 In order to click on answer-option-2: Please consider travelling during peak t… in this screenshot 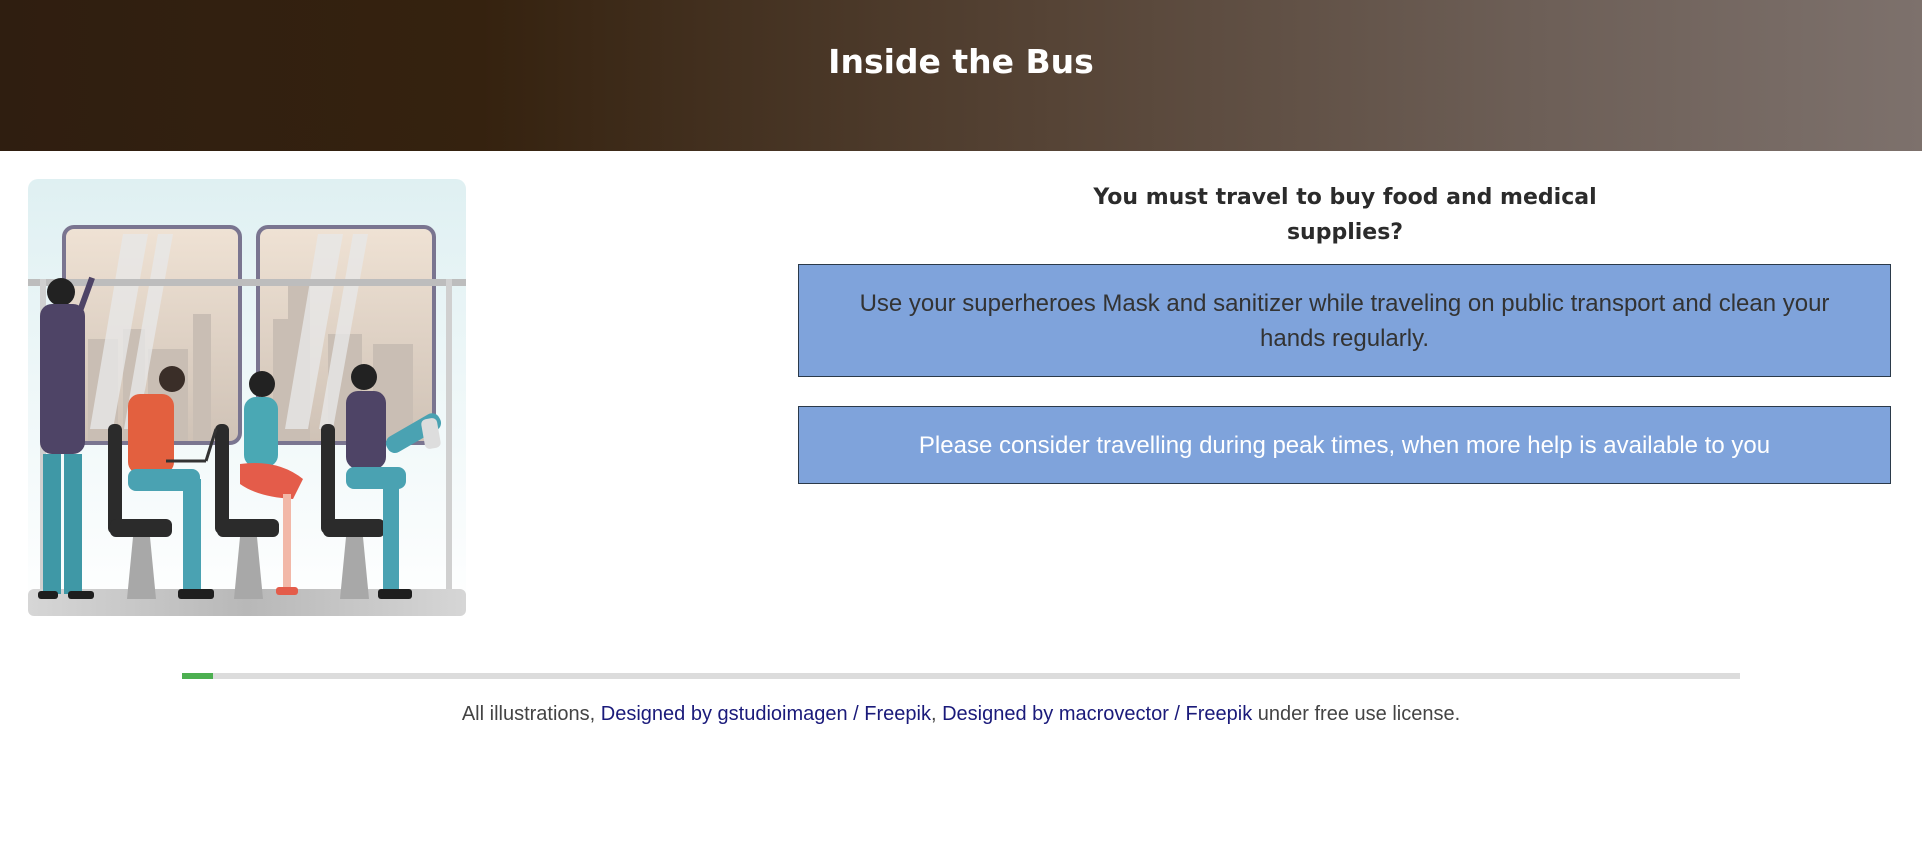, I will do `click(1344, 445)`.